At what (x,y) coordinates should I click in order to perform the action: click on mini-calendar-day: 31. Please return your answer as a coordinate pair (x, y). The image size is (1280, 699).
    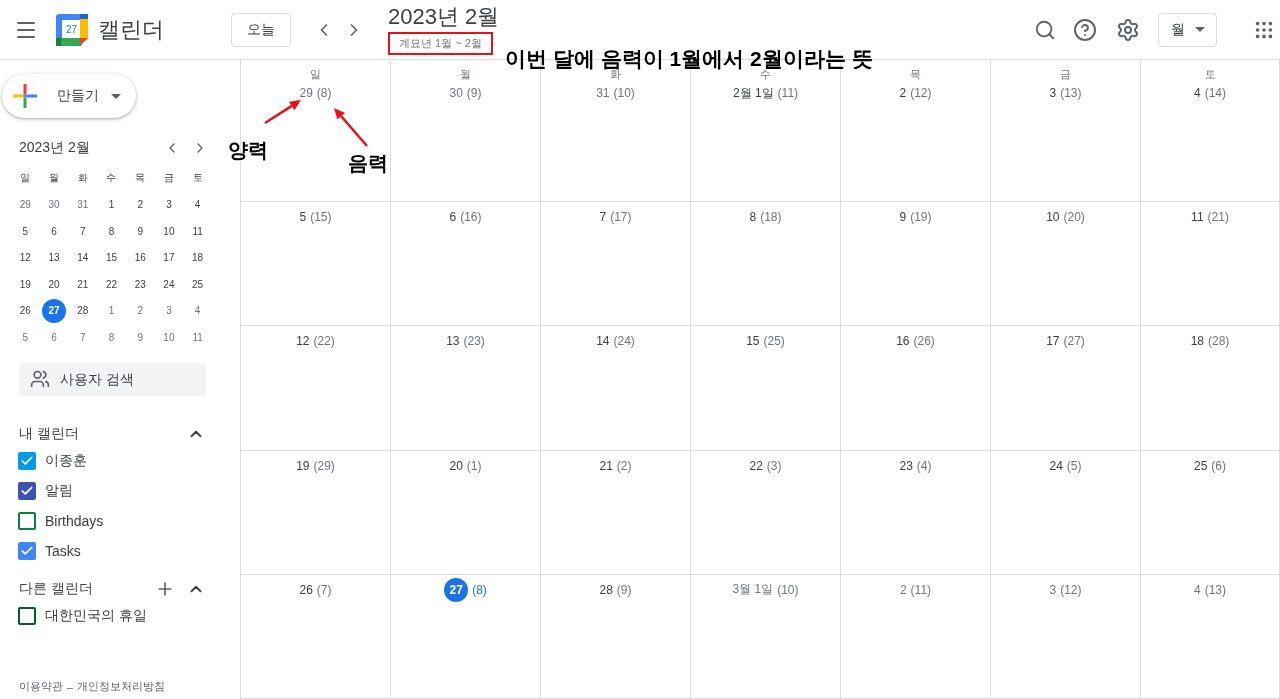
    Looking at the image, I should click on (82, 204).